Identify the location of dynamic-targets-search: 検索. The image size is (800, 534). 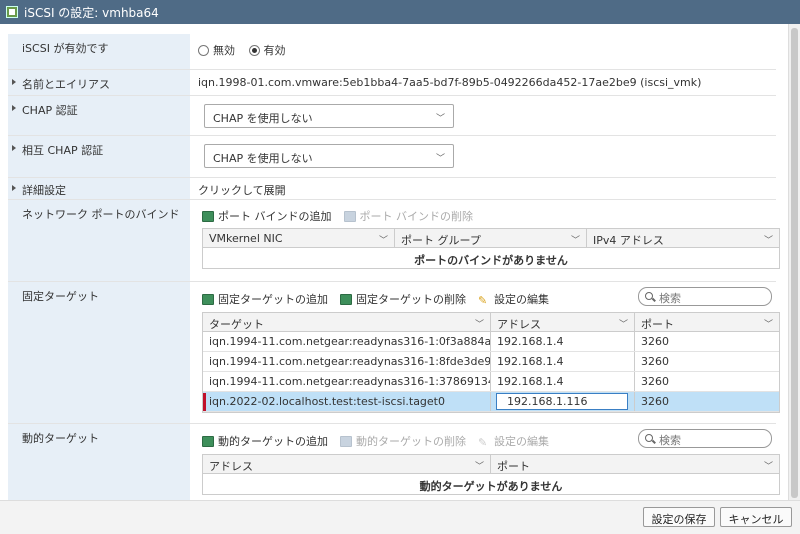
(705, 438).